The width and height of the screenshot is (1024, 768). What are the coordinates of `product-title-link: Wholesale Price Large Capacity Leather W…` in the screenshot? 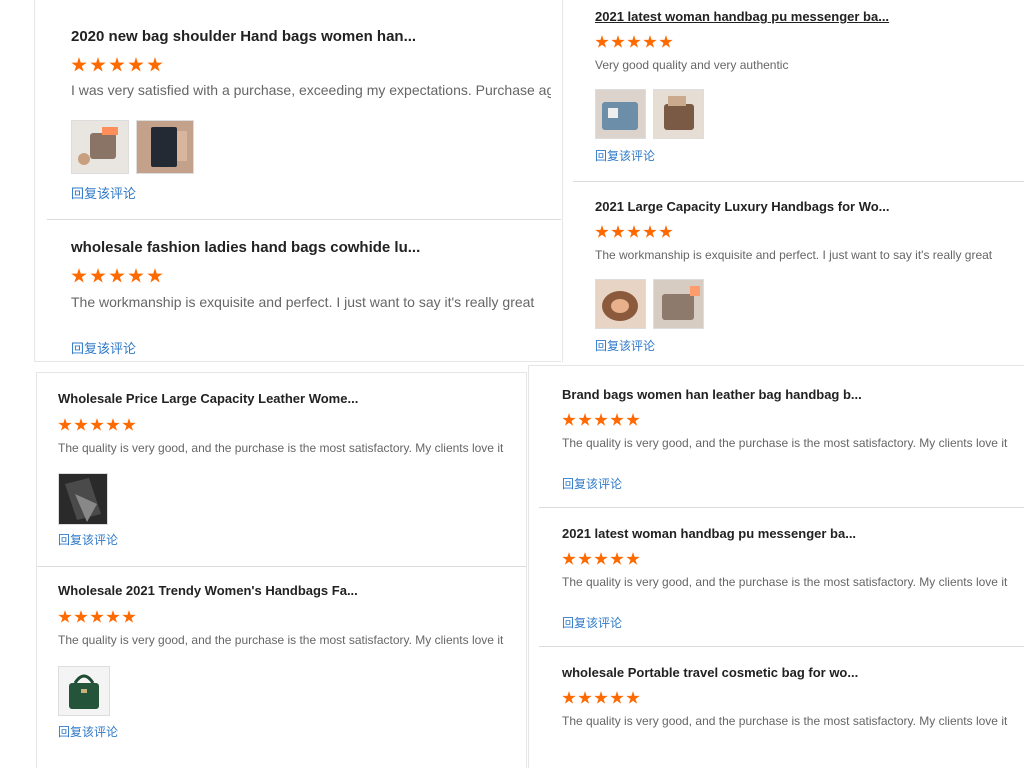 It's located at (208, 398).